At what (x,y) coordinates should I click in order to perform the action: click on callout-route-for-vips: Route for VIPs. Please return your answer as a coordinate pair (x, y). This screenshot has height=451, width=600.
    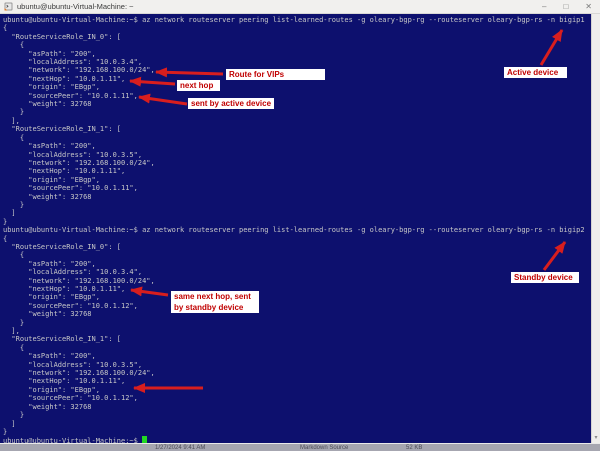
    Looking at the image, I should click on (275, 74).